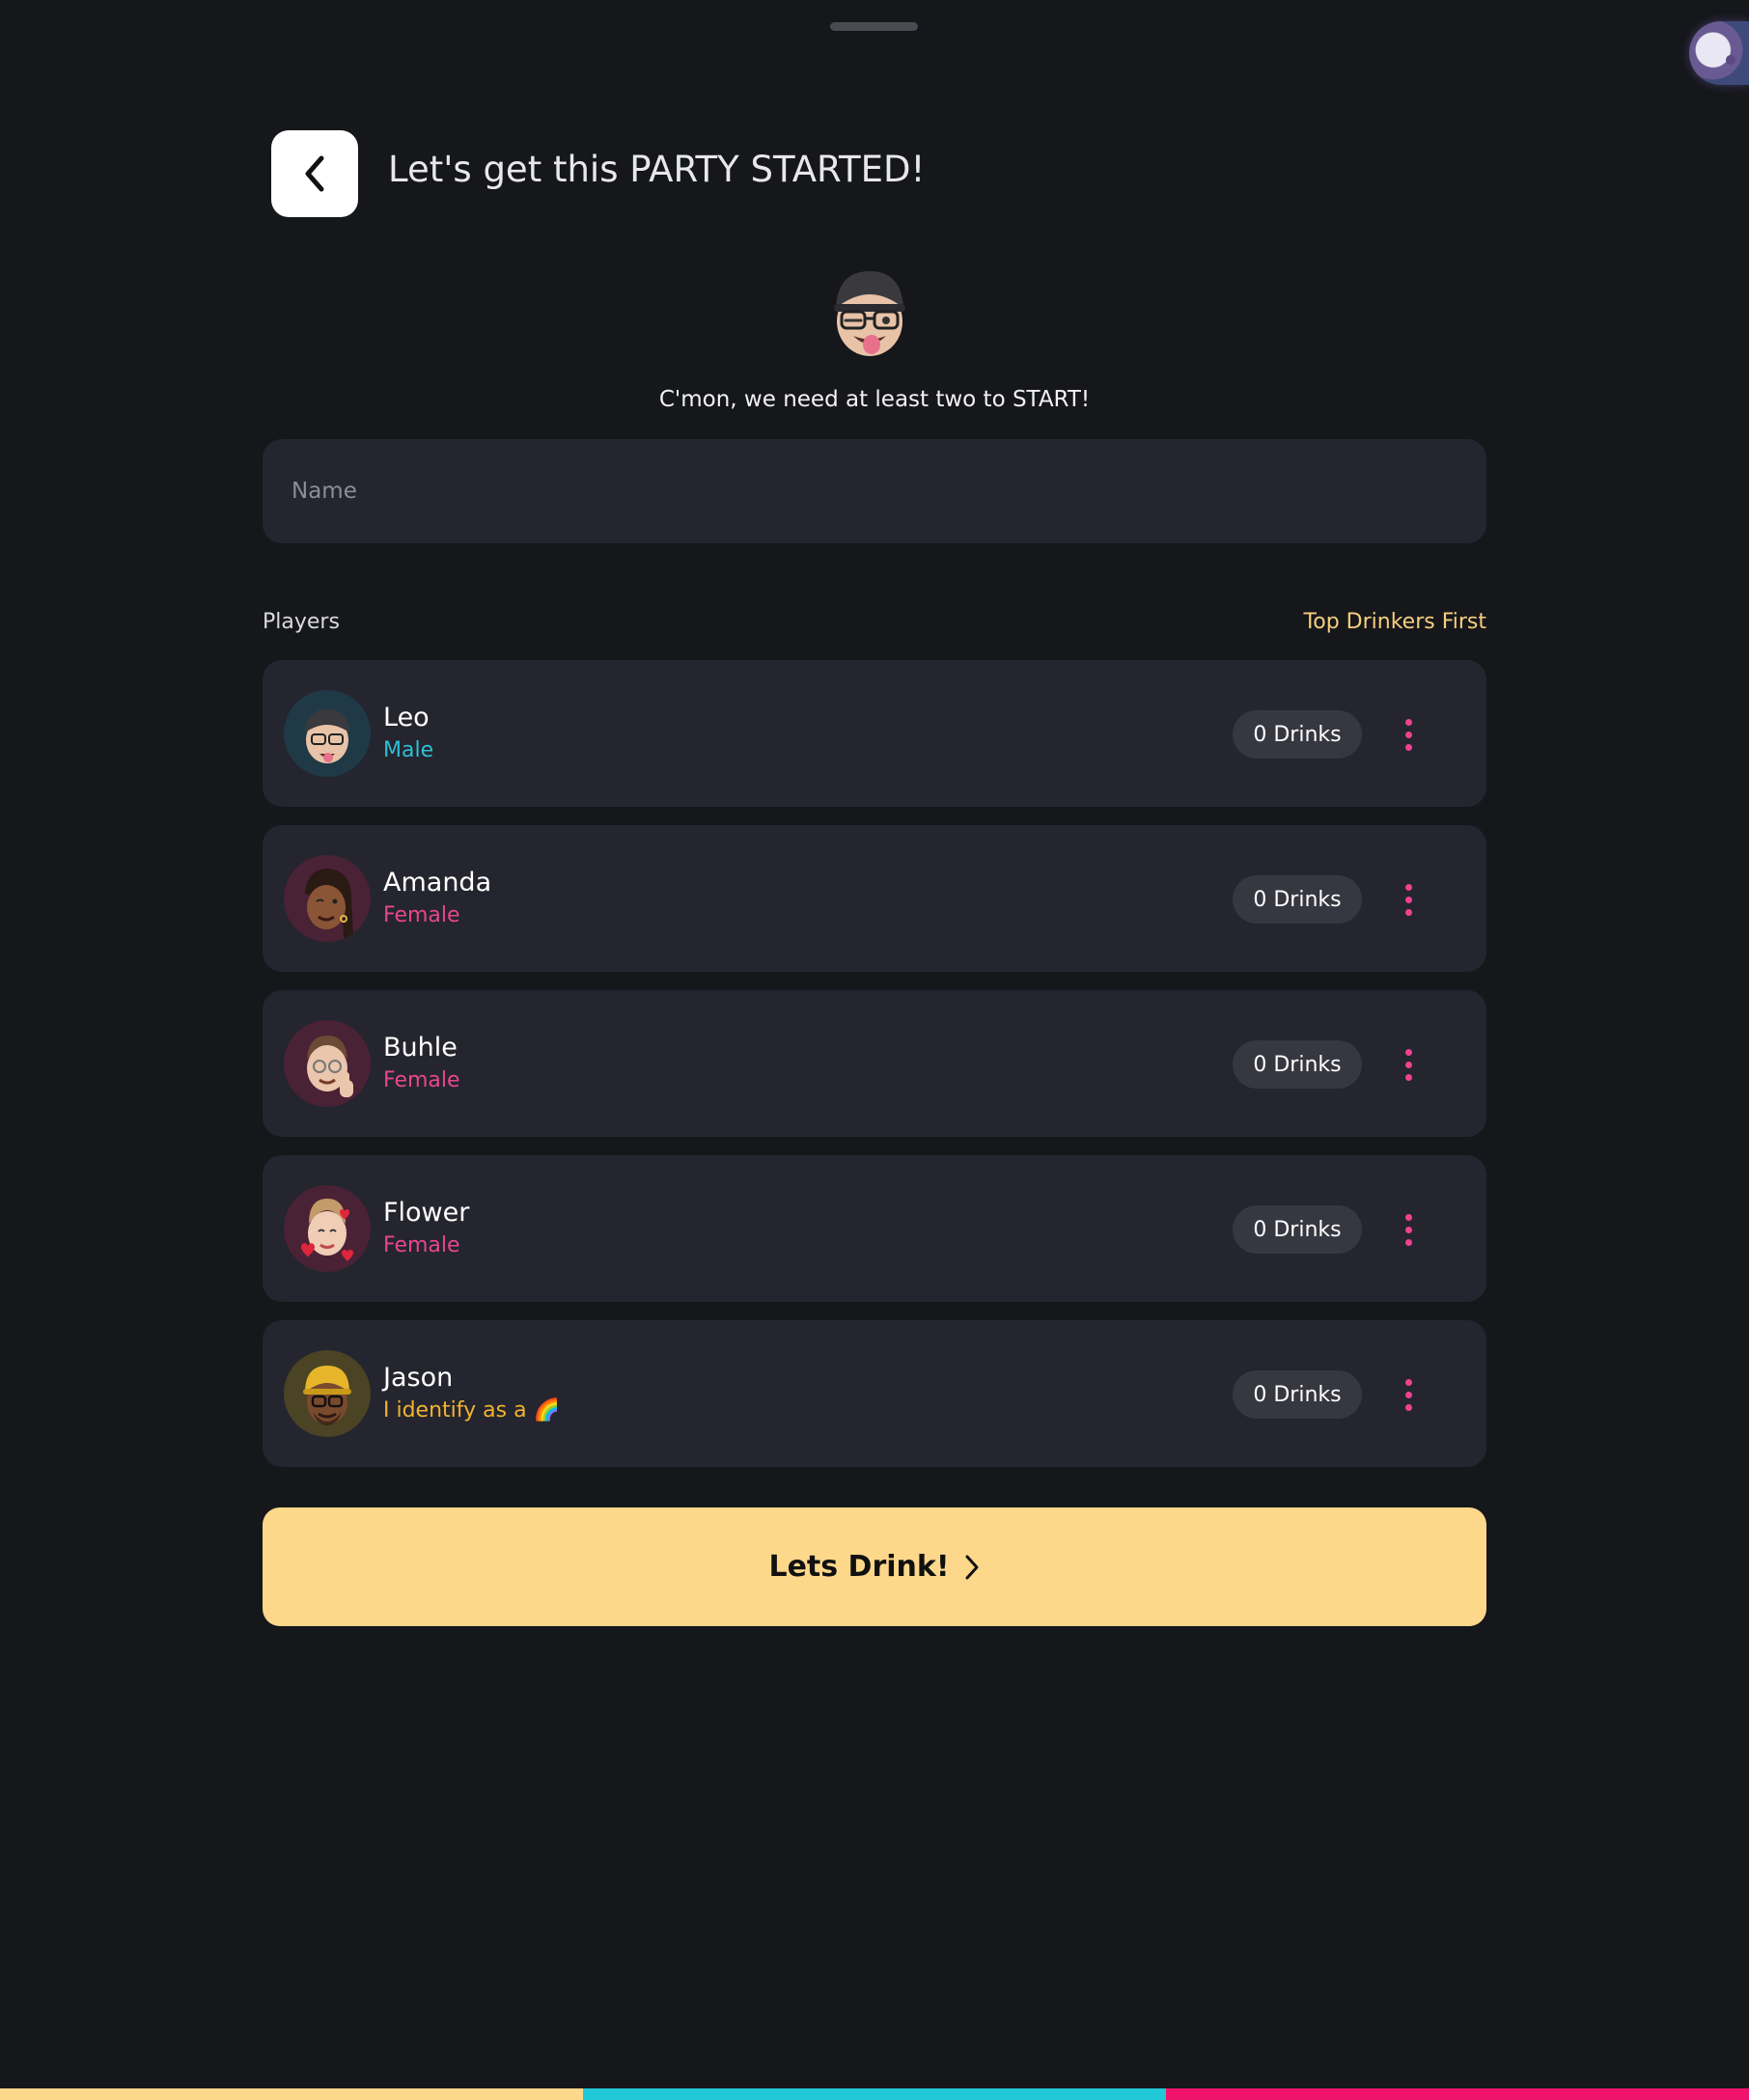 Image resolution: width=1749 pixels, height=2100 pixels. Describe the element at coordinates (472, 1410) in the screenshot. I see `player-gender: I identify as a 🌈` at that location.